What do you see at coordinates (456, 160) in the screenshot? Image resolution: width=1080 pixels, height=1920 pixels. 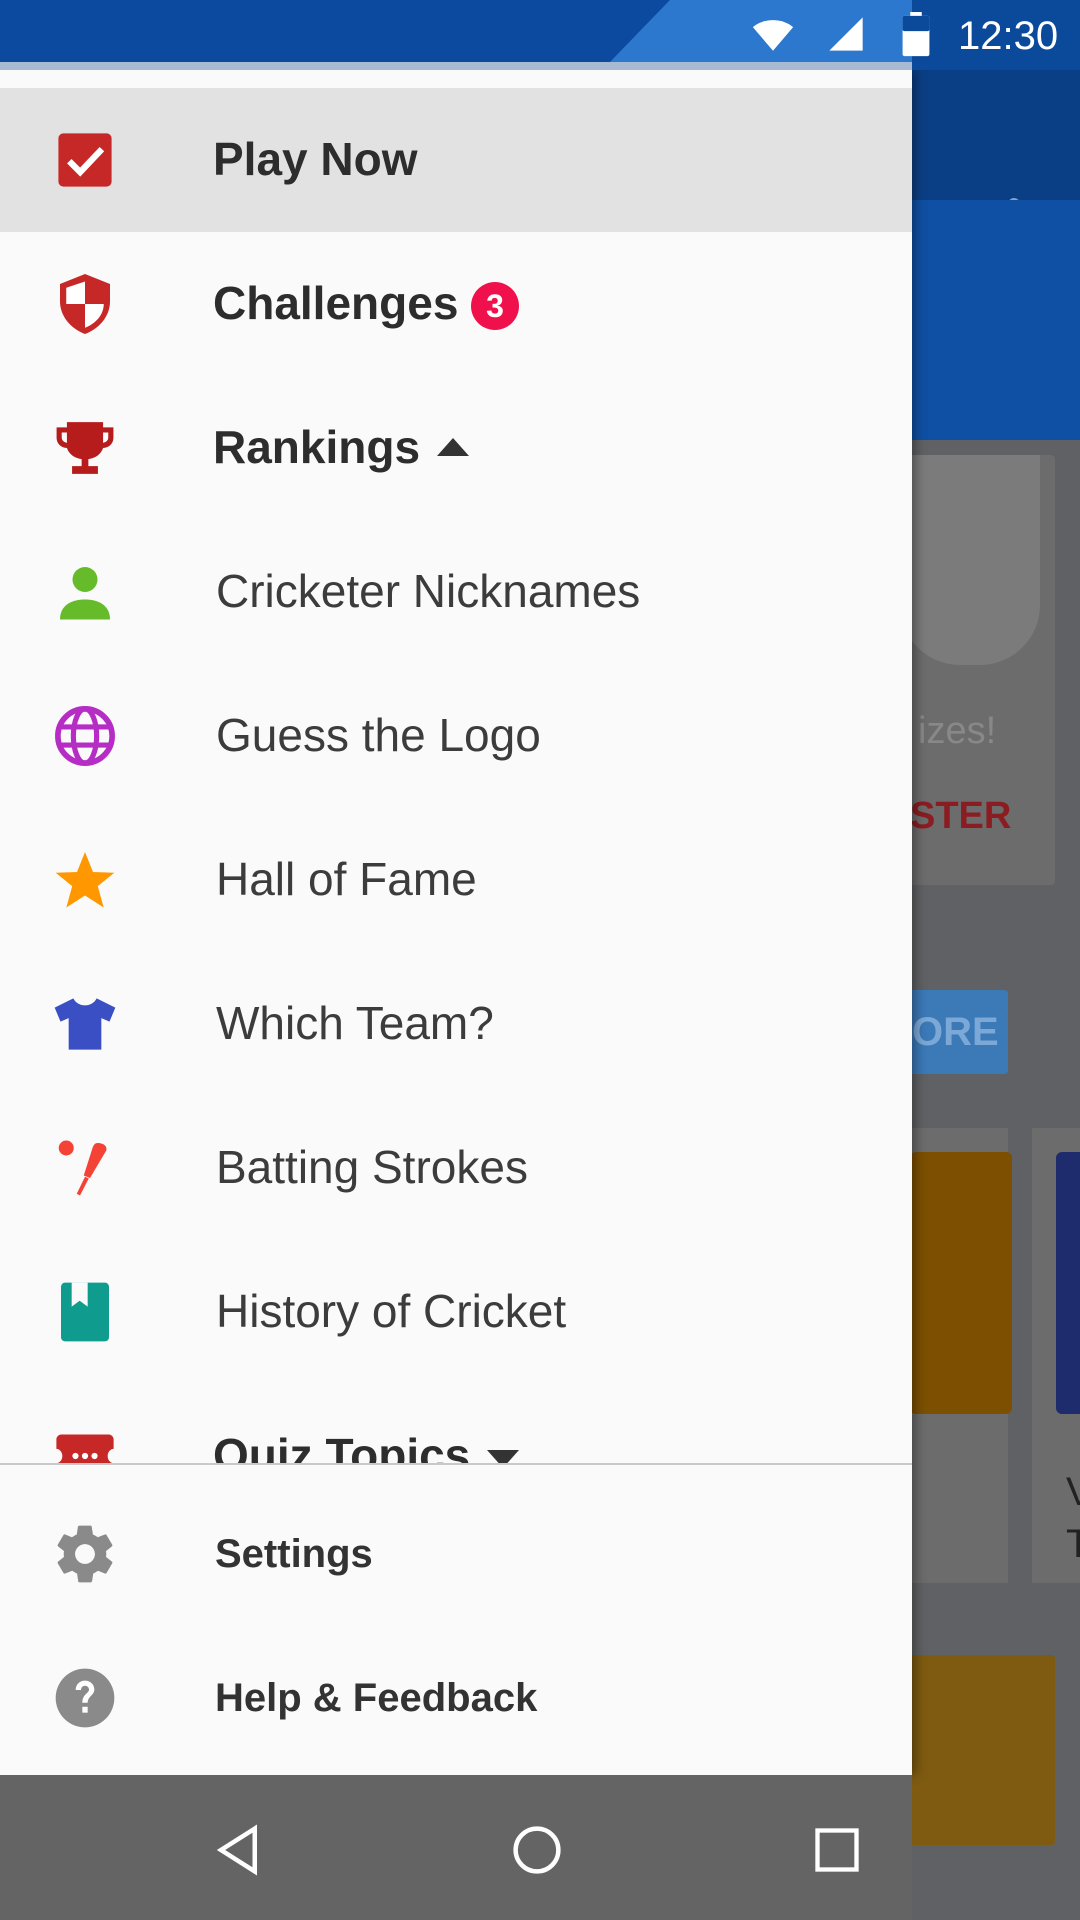 I see `drawer-item-play-now: Play Now` at bounding box center [456, 160].